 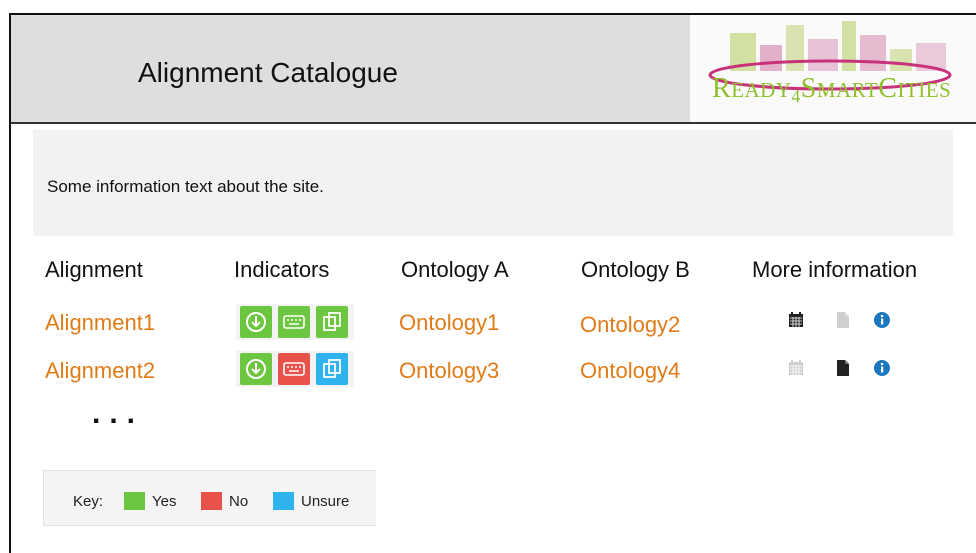 I want to click on alignment-link: Alignment1, so click(x=100, y=323).